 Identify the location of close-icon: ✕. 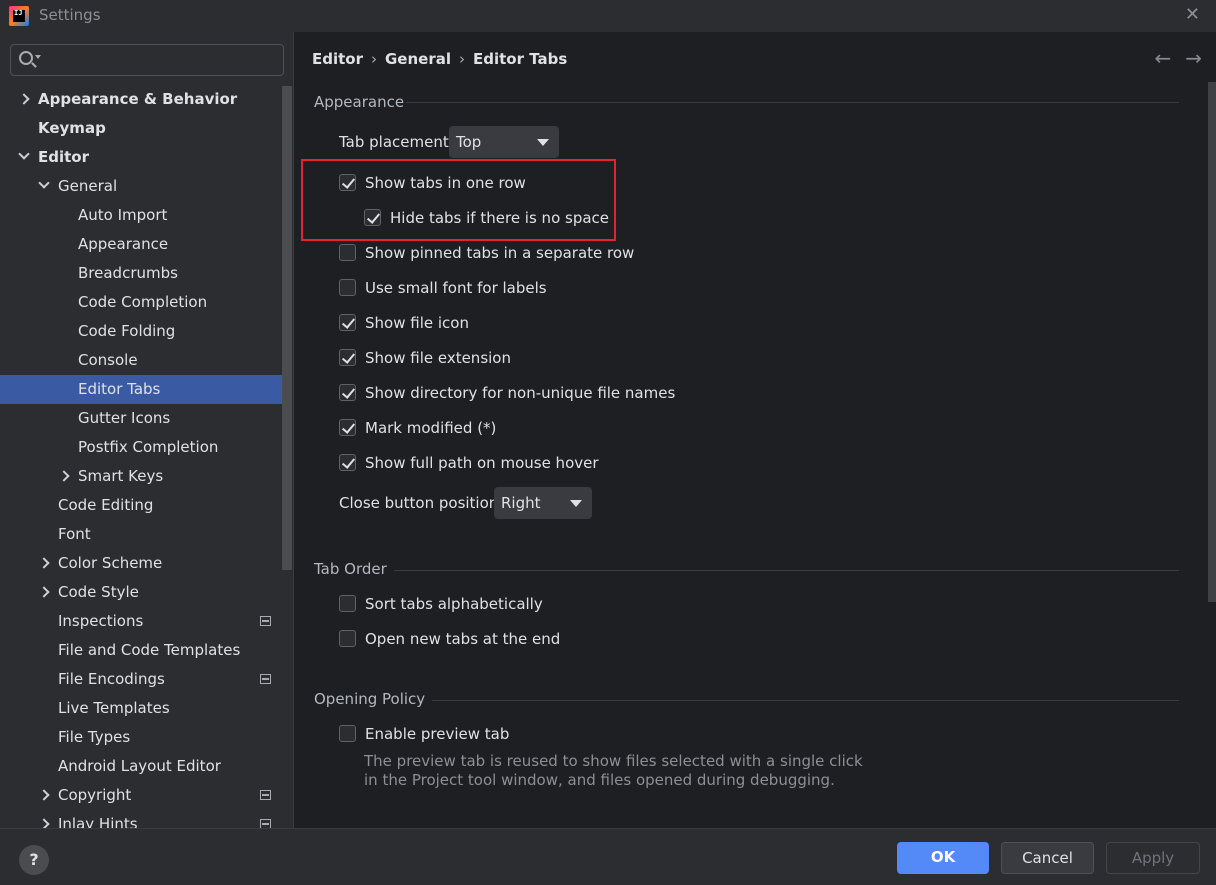
(1192, 14).